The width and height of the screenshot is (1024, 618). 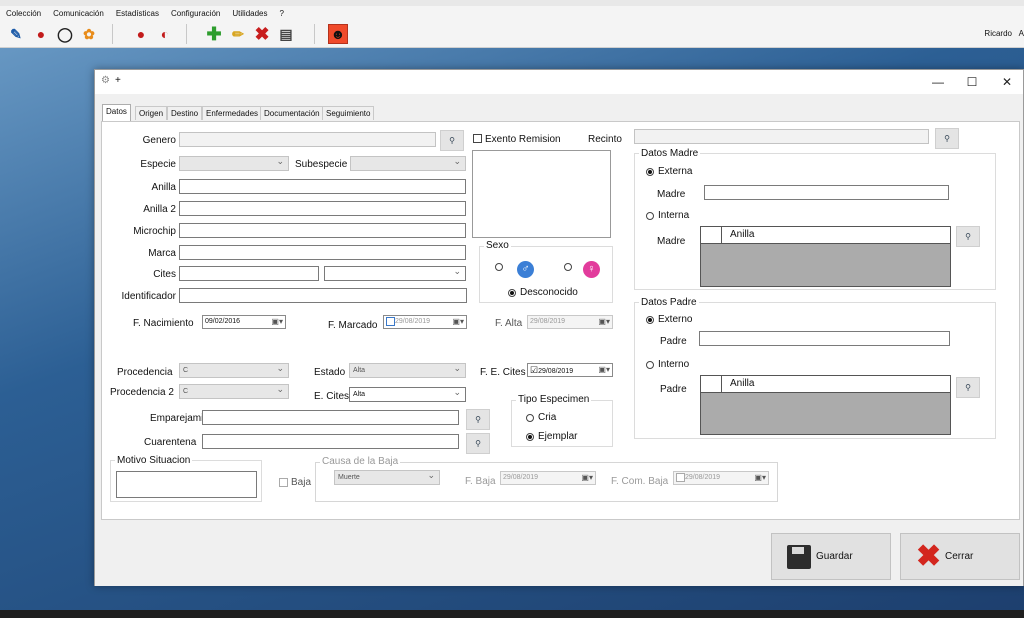 What do you see at coordinates (525, 269) in the screenshot?
I see `male-icon: ♂` at bounding box center [525, 269].